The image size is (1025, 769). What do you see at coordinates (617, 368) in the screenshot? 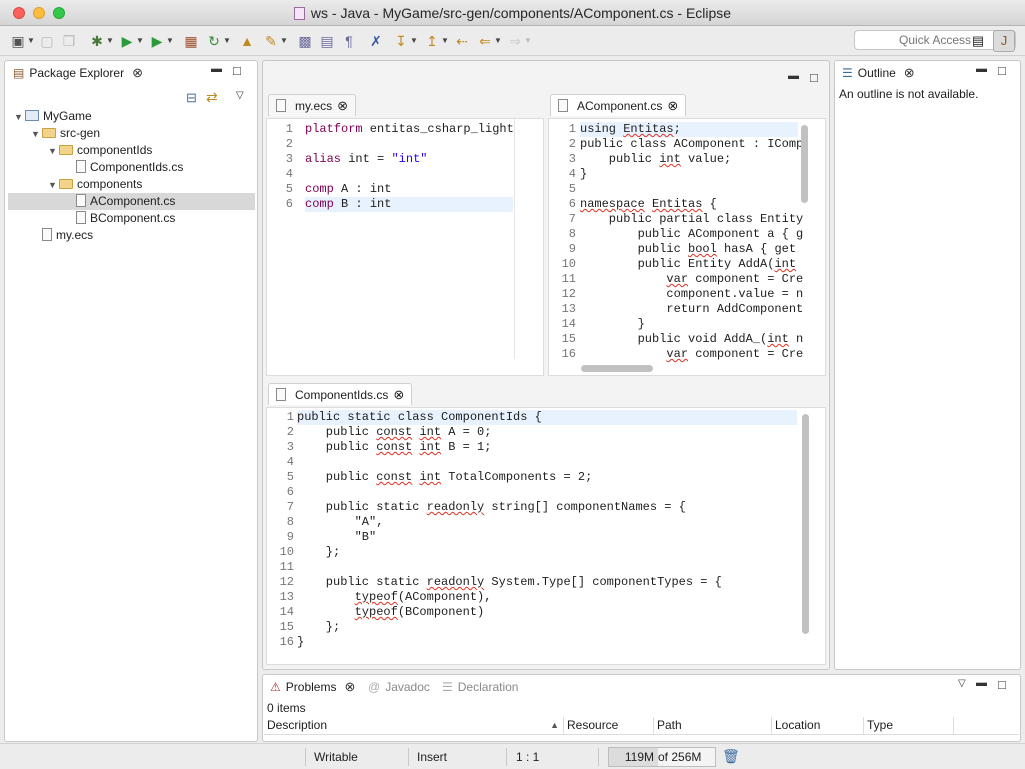
I see `horizontal-scrollbar` at bounding box center [617, 368].